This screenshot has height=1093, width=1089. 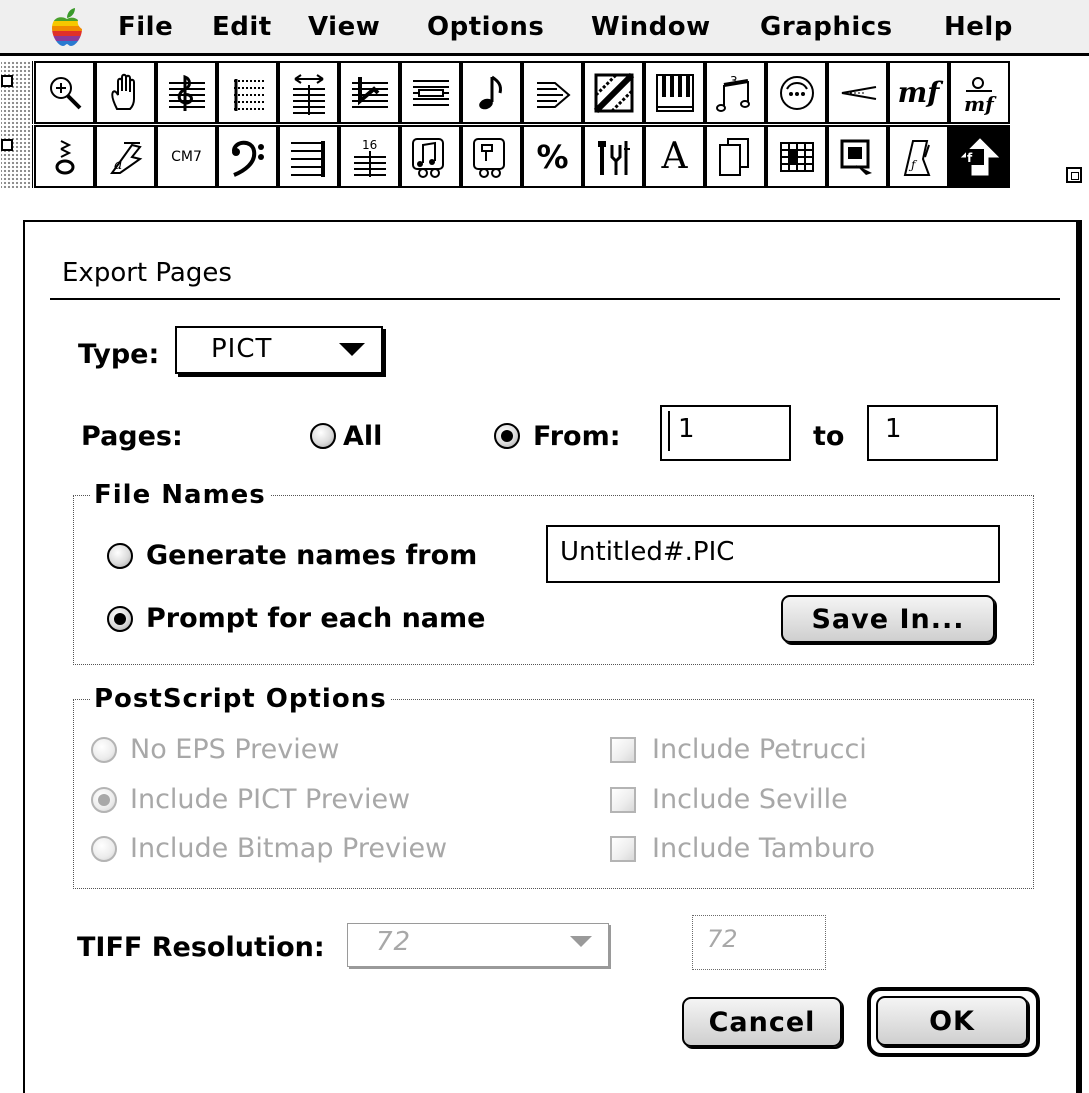 I want to click on dialog-title: Export Pages, so click(x=147, y=273).